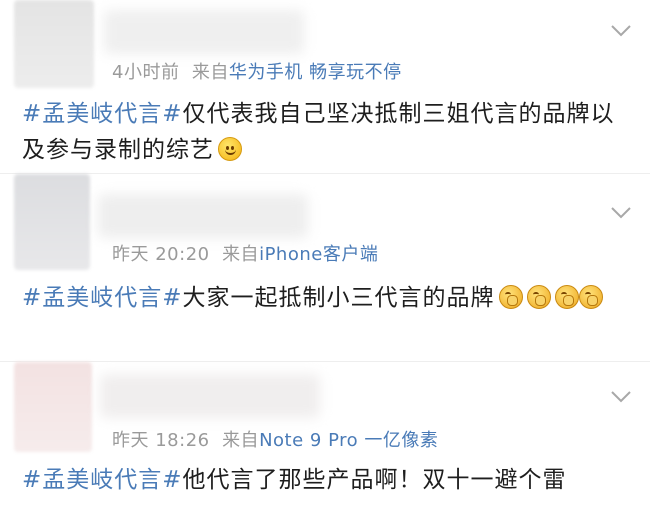  Describe the element at coordinates (374, 480) in the screenshot. I see `comment-body: 他代言了那些产品啊！双十一避个雷` at that location.